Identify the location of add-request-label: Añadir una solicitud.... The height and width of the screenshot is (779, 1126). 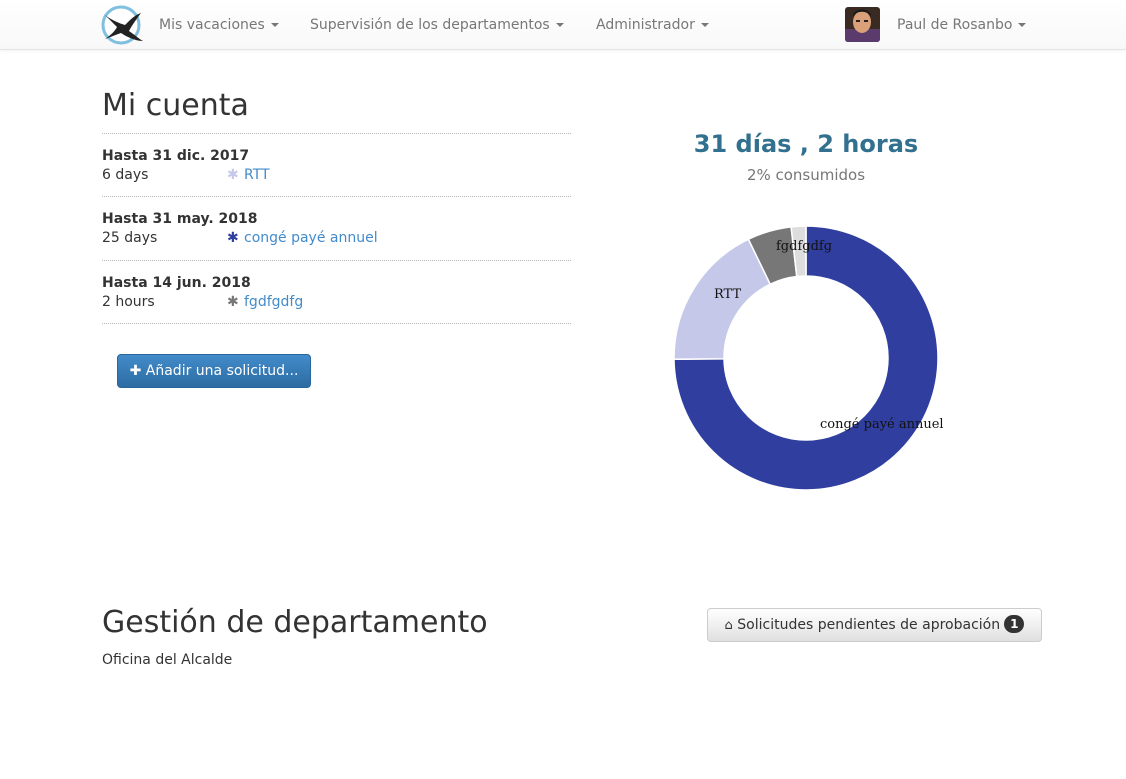
(222, 371).